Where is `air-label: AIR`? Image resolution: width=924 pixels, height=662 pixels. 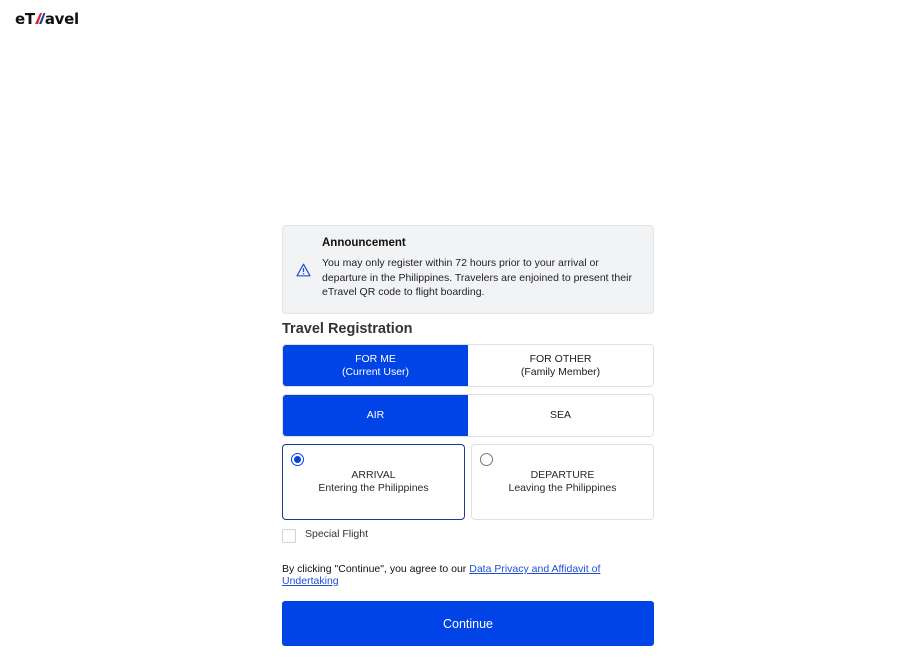
air-label: AIR is located at coordinates (375, 415).